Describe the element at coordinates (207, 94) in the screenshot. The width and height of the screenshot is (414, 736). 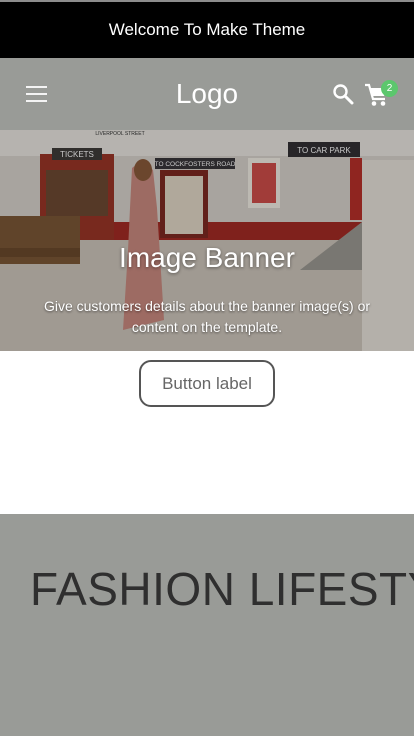
I see `site-header: Logo 2` at that location.